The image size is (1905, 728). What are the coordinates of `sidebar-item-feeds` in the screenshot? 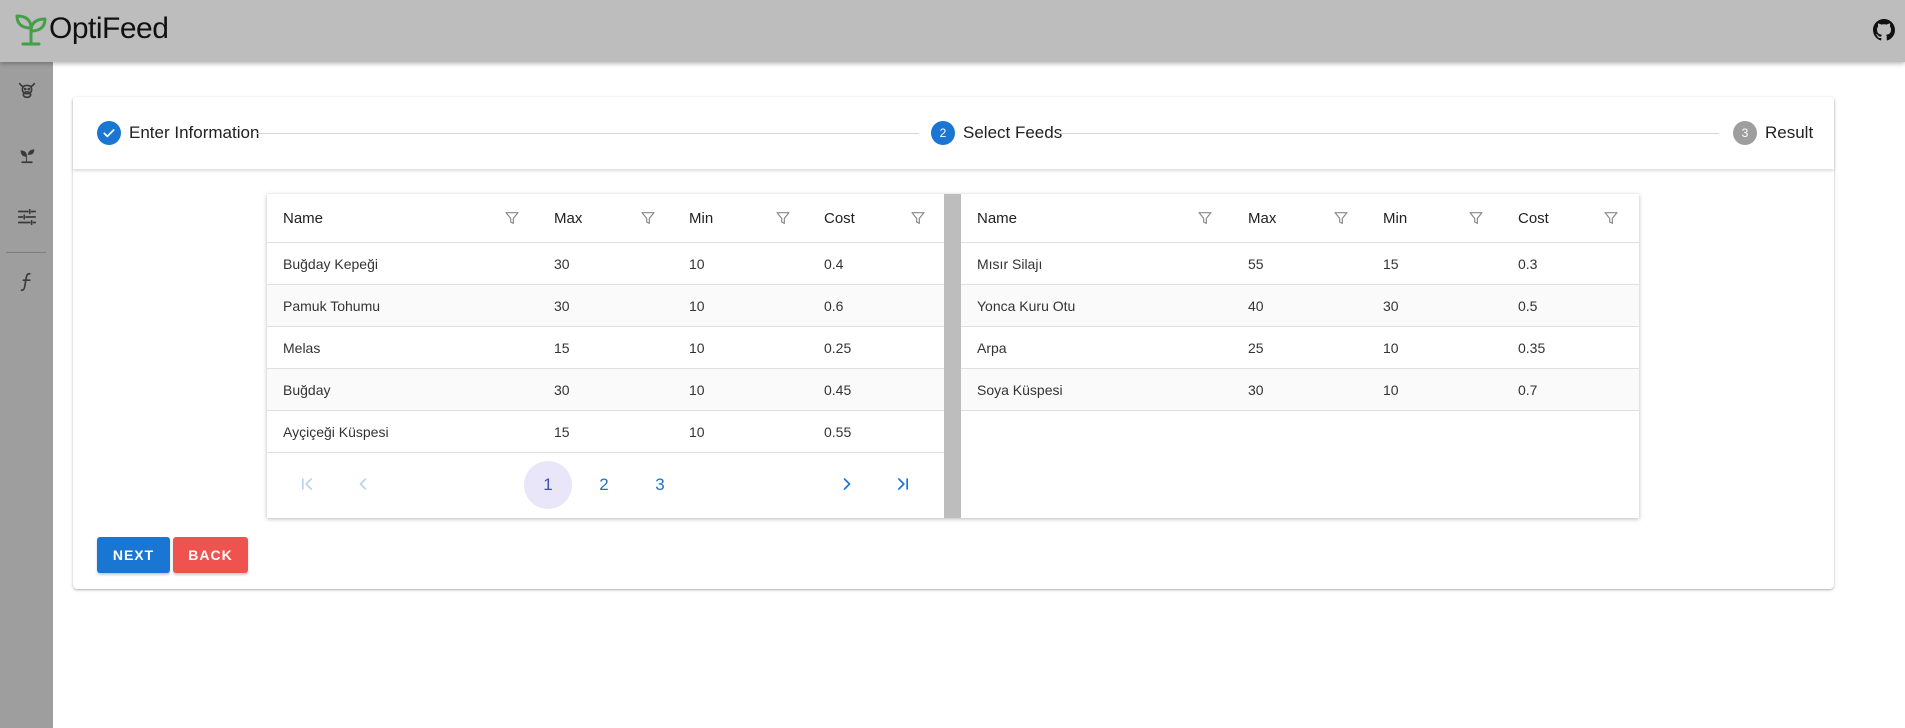 It's located at (26, 154).